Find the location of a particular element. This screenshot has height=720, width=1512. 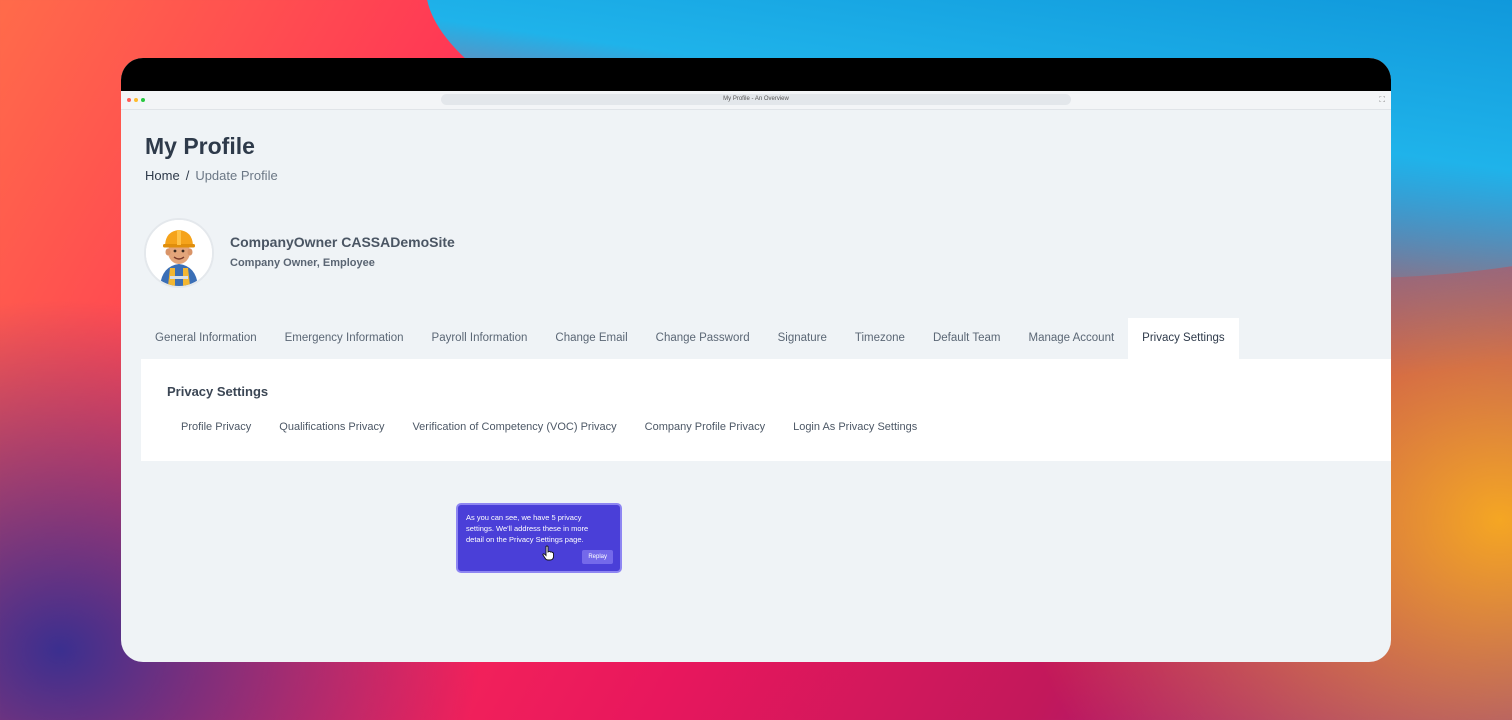

maximize-dot is located at coordinates (143, 100).